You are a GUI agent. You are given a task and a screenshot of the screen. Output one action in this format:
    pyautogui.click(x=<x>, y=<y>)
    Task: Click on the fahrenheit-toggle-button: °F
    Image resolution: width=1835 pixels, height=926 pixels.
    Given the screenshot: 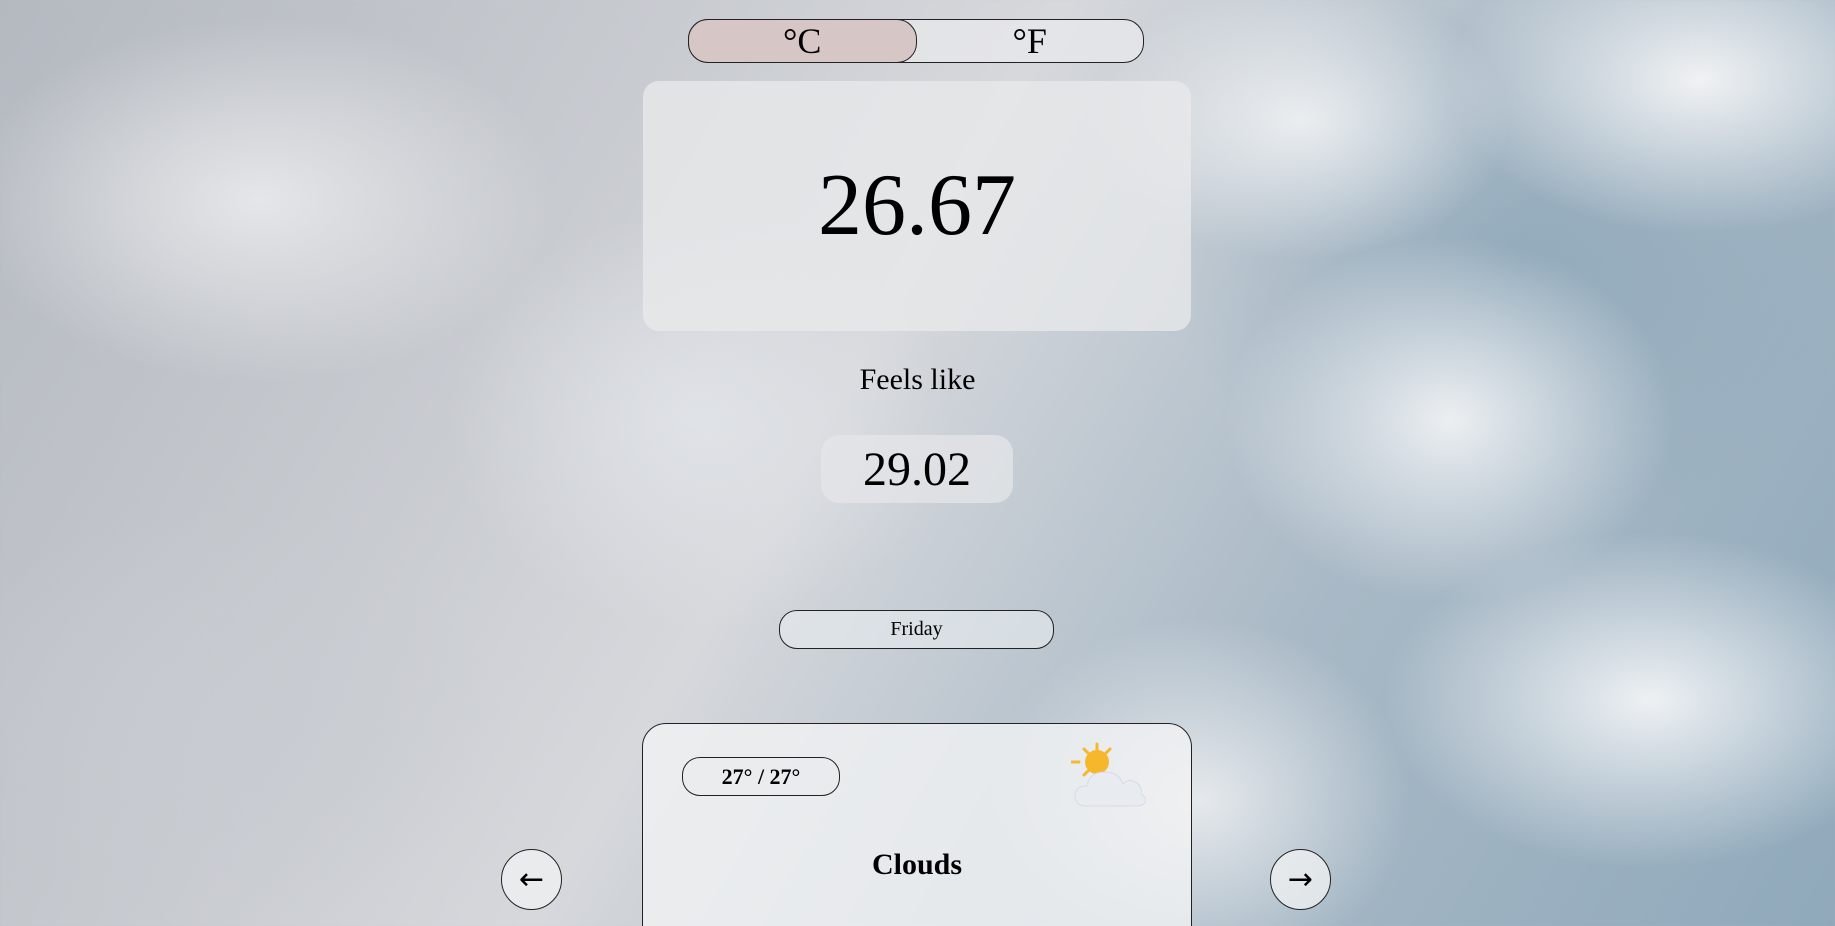 What is the action you would take?
    pyautogui.click(x=1030, y=41)
    